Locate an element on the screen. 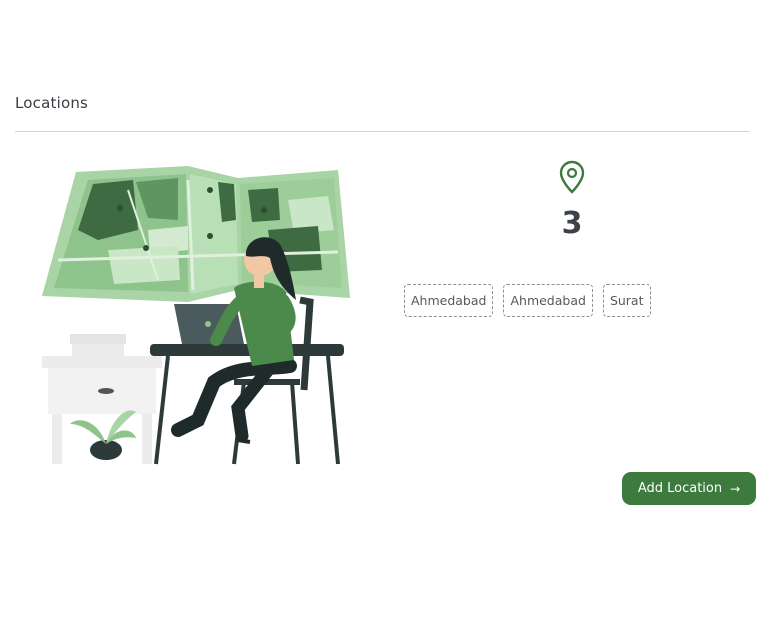 This screenshot has height=624, width=768. arrow-right-icon: → is located at coordinates (735, 488).